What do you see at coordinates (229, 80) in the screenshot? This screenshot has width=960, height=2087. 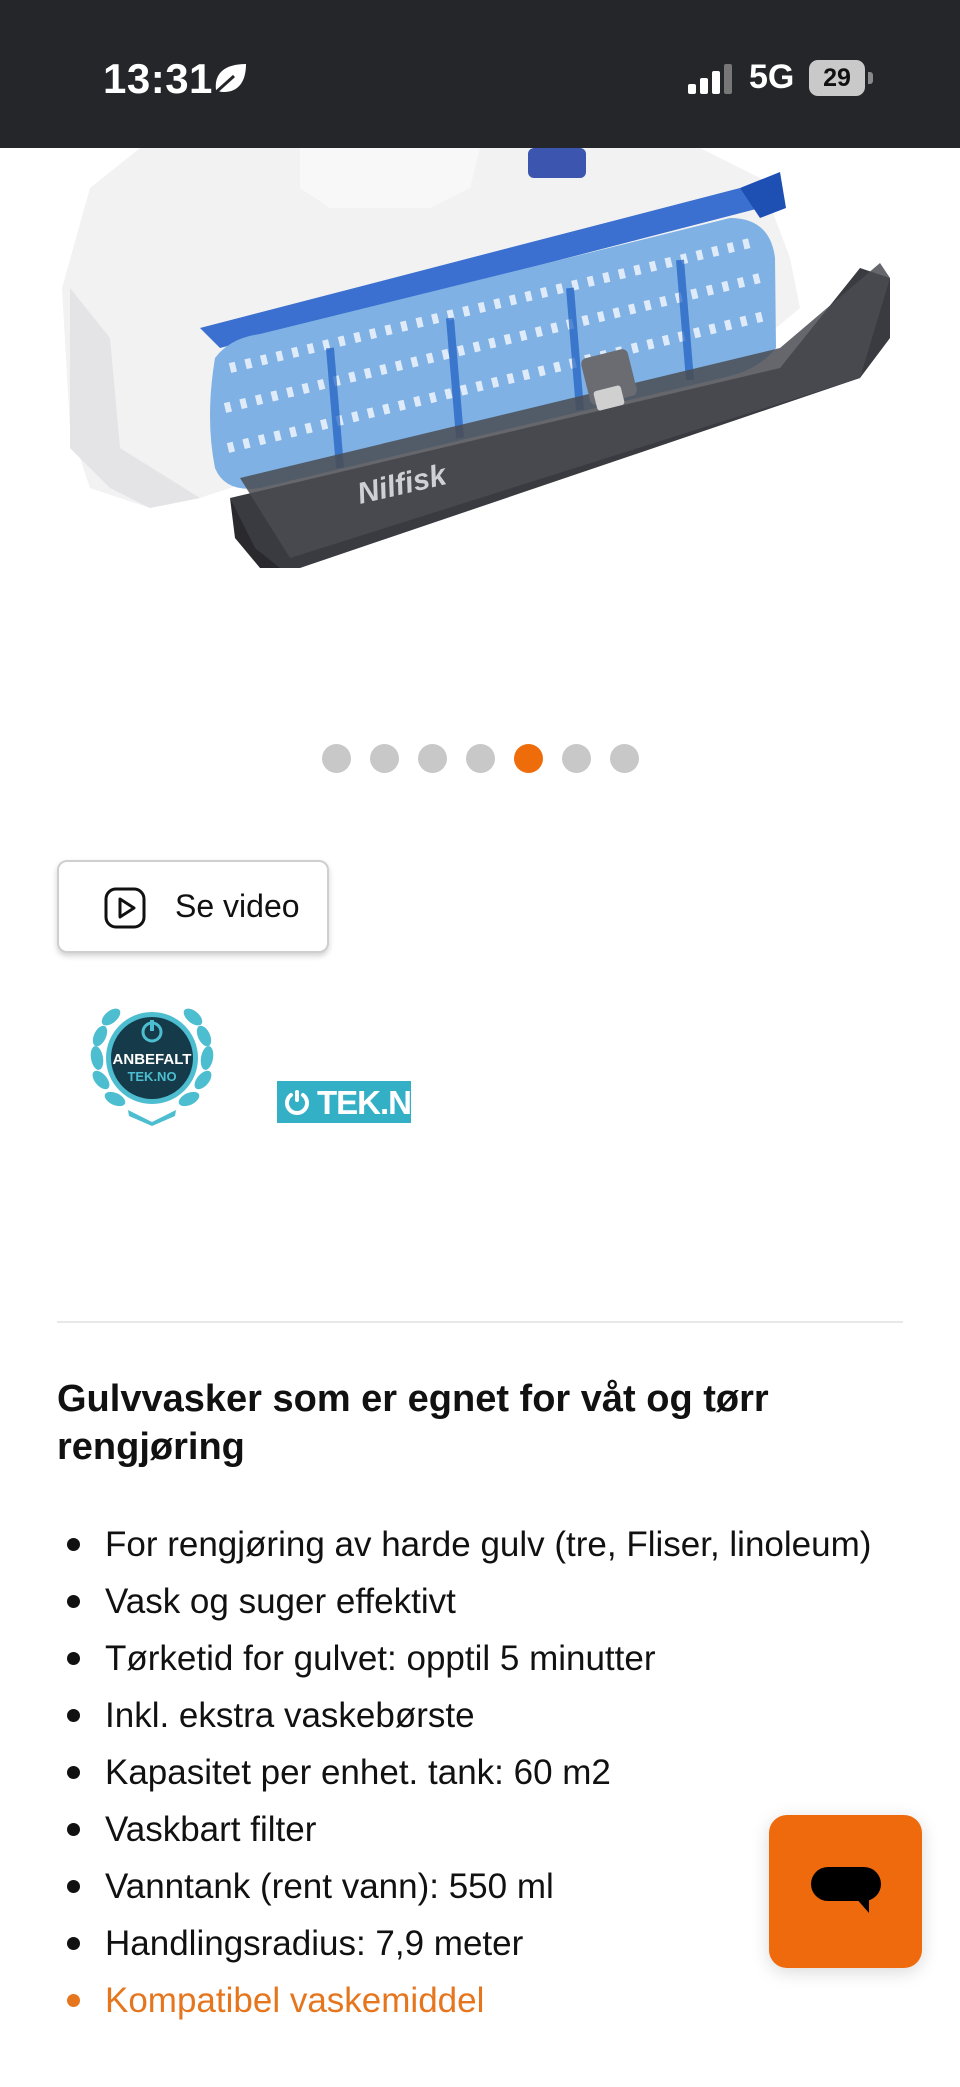 I see `leaf-icon` at bounding box center [229, 80].